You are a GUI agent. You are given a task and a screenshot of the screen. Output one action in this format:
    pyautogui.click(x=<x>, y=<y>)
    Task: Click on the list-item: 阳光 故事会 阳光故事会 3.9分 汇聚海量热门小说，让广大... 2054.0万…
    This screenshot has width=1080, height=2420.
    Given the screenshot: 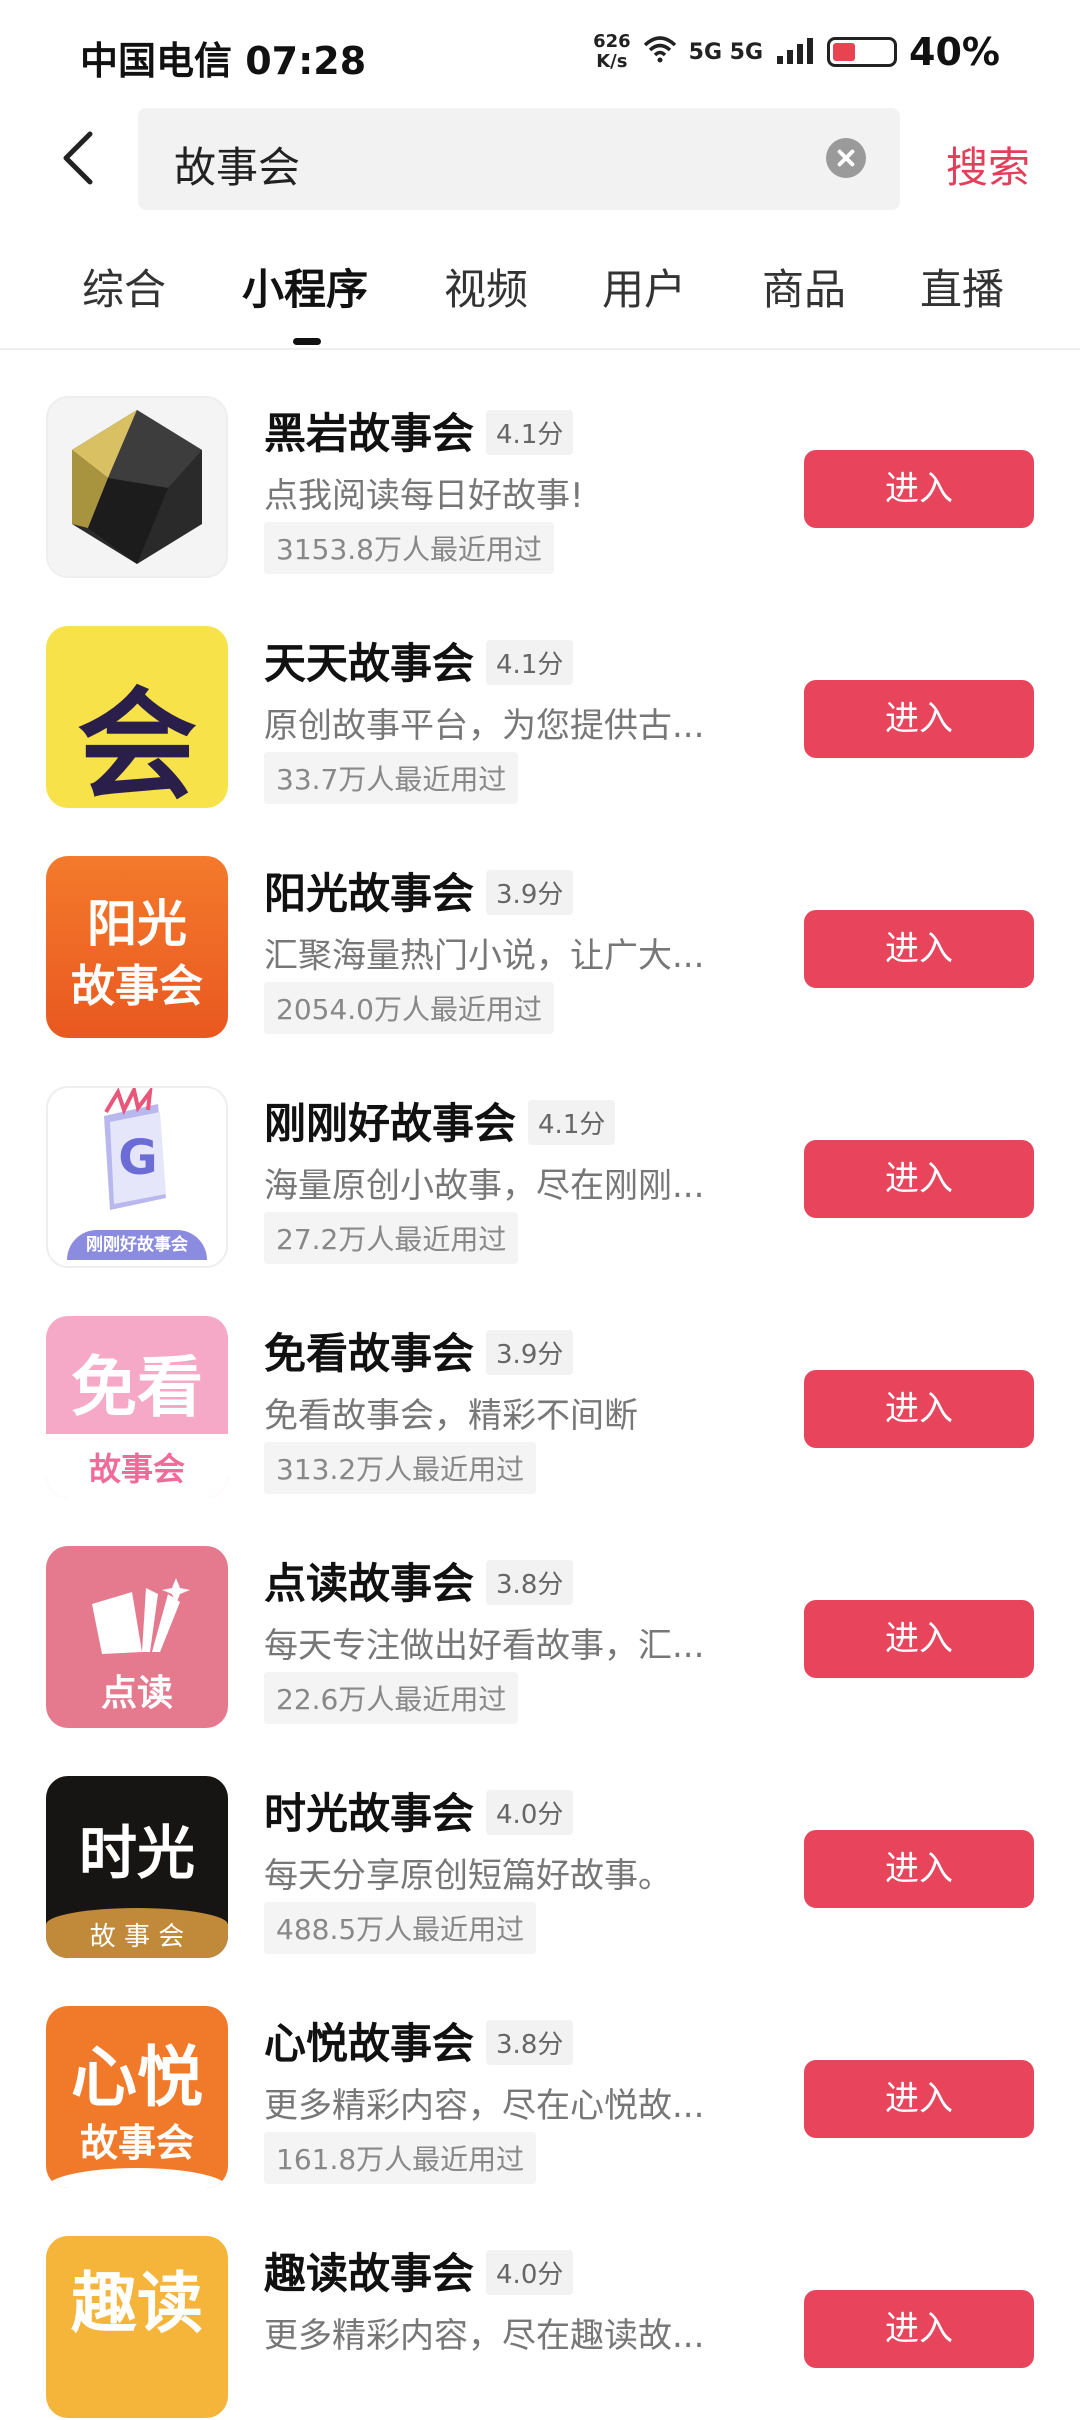 What is the action you would take?
    pyautogui.click(x=540, y=925)
    